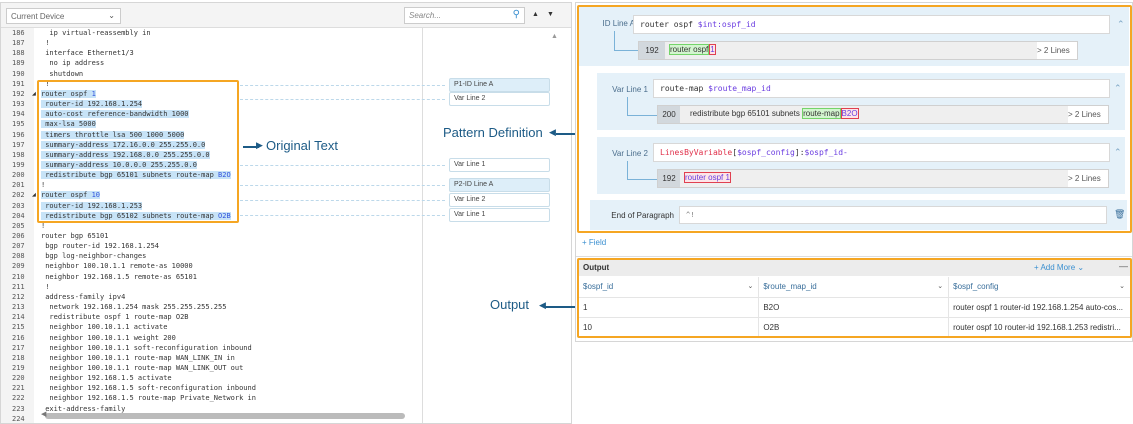 This screenshot has width=1133, height=424. What do you see at coordinates (499, 85) in the screenshot?
I see `pattern-marker: P1-ID Line A` at bounding box center [499, 85].